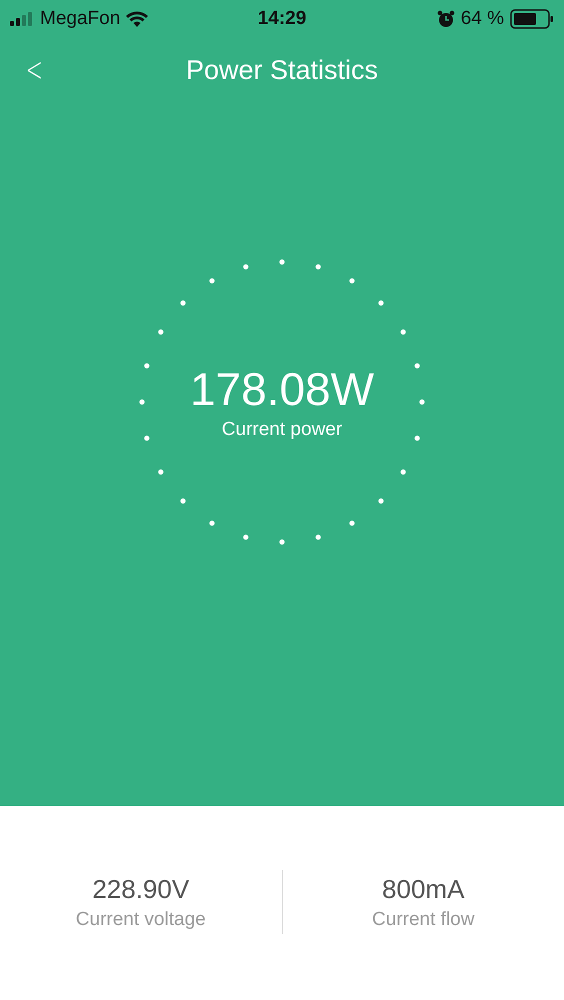 This screenshot has width=564, height=1000. Describe the element at coordinates (34, 70) in the screenshot. I see `back-button: <` at that location.